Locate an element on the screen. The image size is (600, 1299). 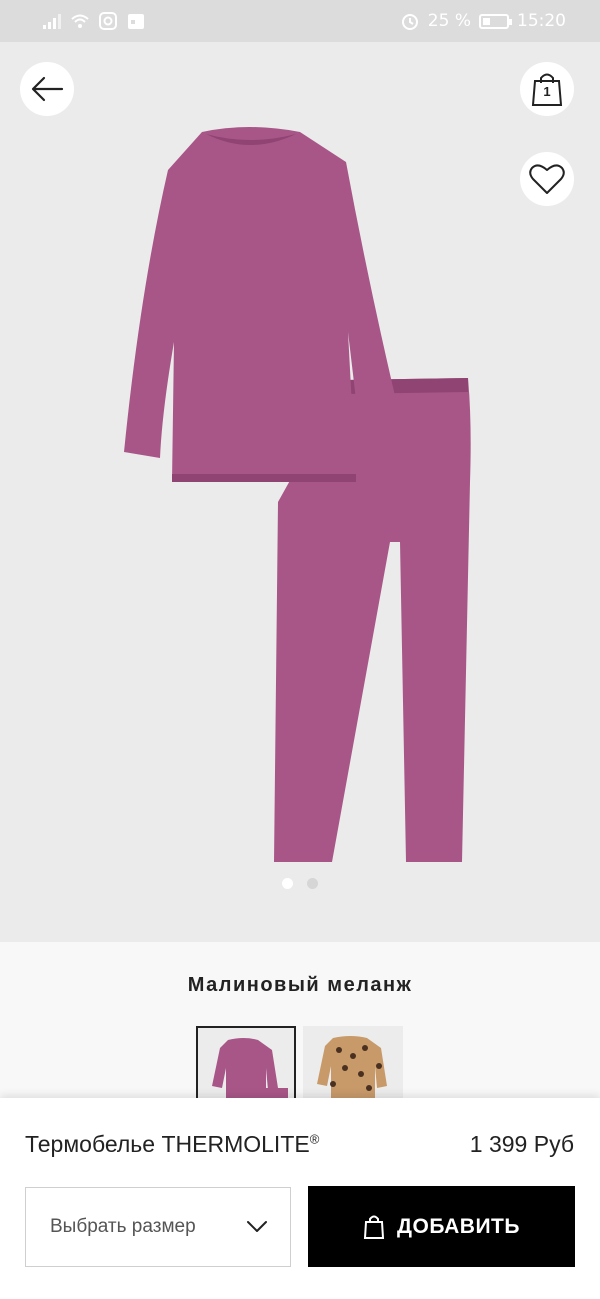
registered-mark: ® is located at coordinates (314, 1139).